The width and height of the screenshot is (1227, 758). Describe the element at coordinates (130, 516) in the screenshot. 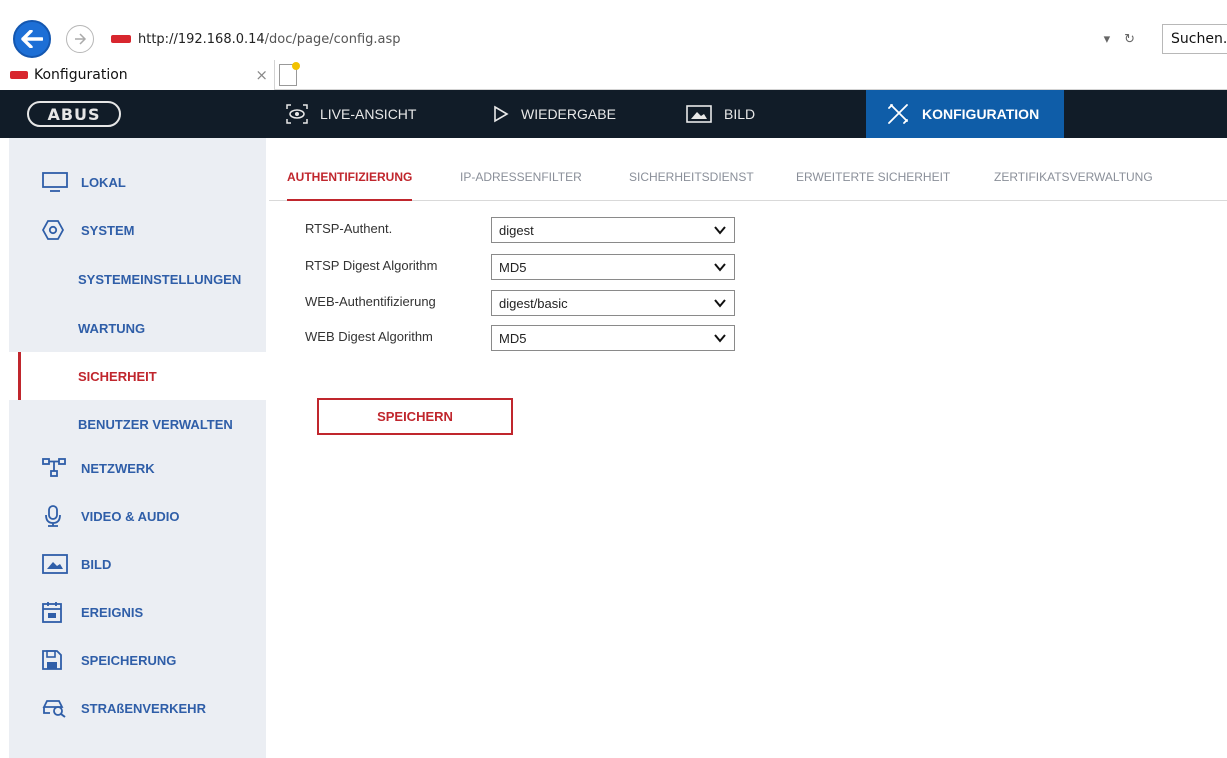

I see `sidebar-item-label: VIDEO & AUDIO` at that location.